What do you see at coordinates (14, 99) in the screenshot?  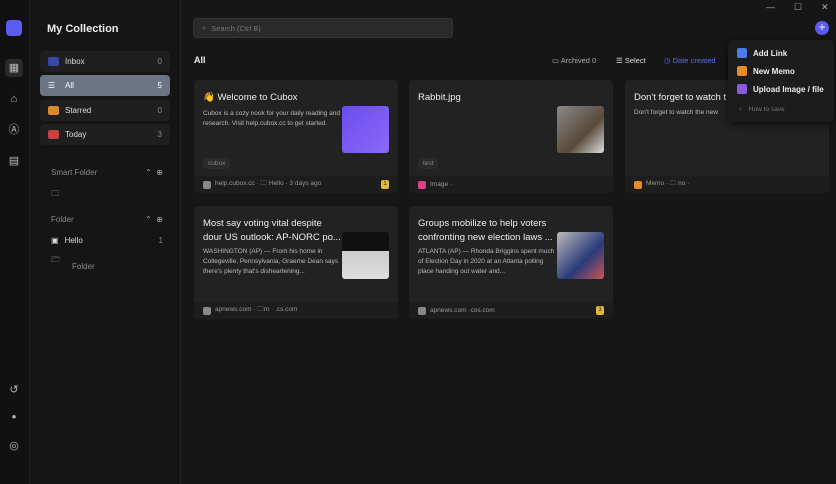 I see `tag-icon: ⌂` at bounding box center [14, 99].